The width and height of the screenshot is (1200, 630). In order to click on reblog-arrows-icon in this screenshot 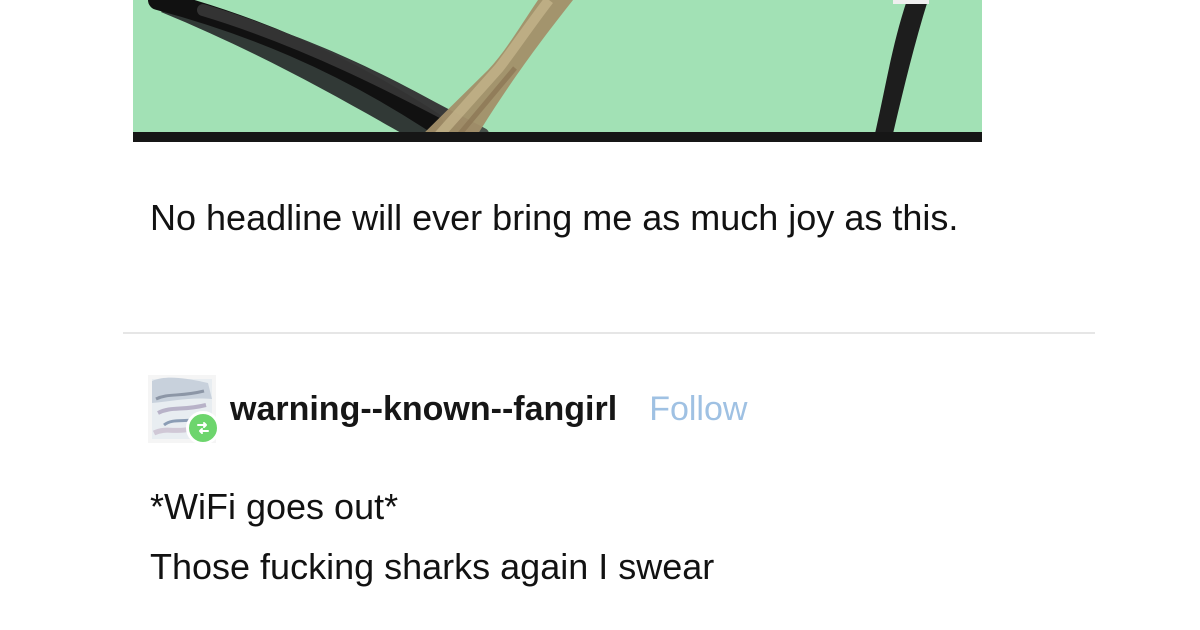, I will do `click(203, 428)`.